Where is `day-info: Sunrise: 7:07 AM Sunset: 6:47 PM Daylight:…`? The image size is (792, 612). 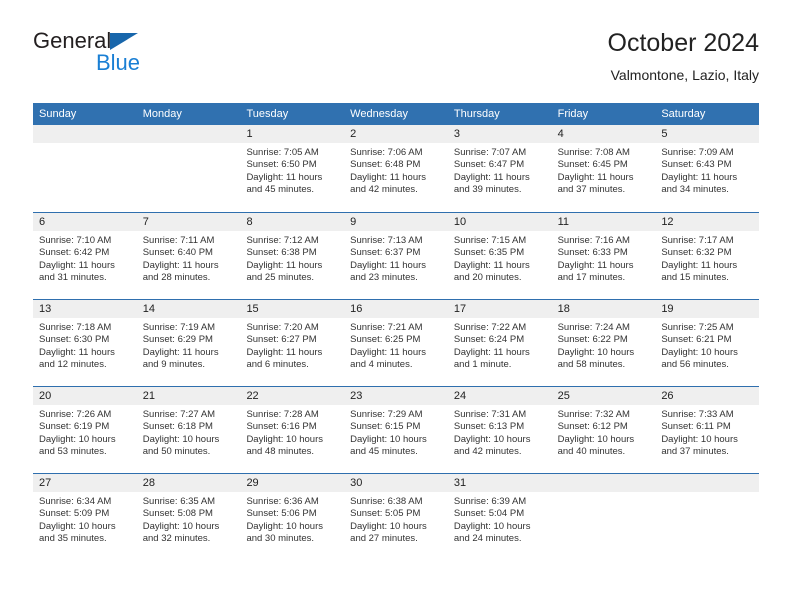
day-info: Sunrise: 7:07 AM Sunset: 6:47 PM Daylight:… is located at coordinates (500, 170).